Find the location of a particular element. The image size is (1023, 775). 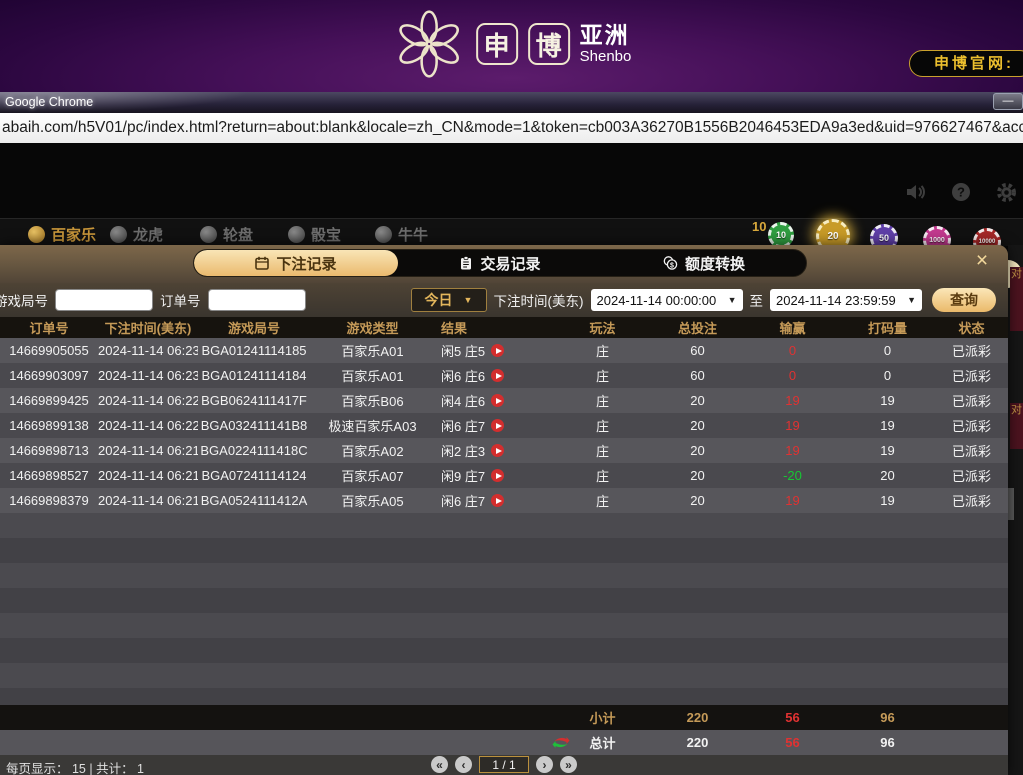

help-icon: ? is located at coordinates (961, 192).